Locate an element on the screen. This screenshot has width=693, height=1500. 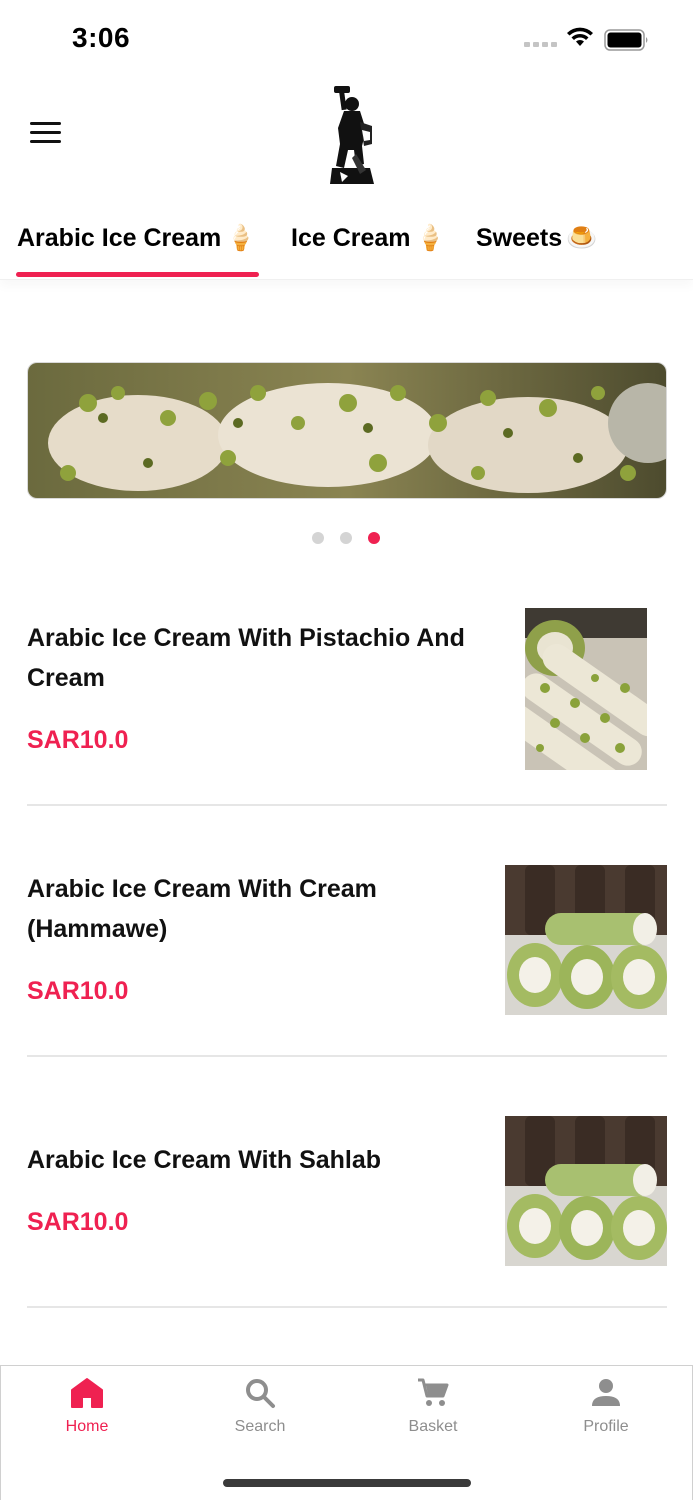
pistachio-ice-cream-banner is located at coordinates (347, 430).